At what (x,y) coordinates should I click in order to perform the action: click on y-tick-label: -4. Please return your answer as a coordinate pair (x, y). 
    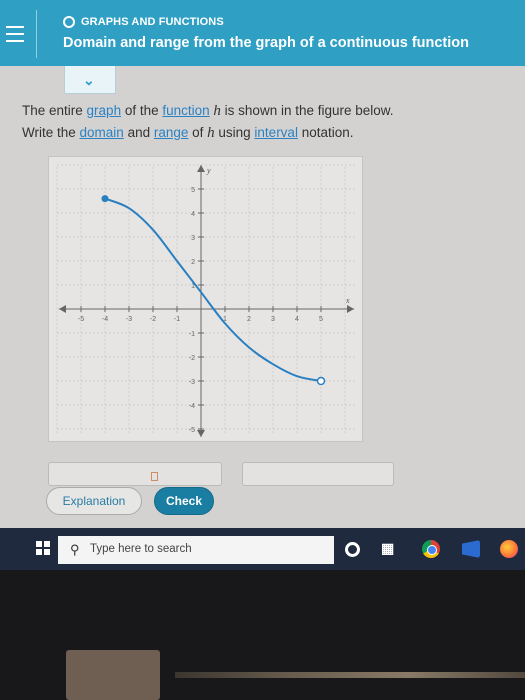
    Looking at the image, I should click on (192, 406).